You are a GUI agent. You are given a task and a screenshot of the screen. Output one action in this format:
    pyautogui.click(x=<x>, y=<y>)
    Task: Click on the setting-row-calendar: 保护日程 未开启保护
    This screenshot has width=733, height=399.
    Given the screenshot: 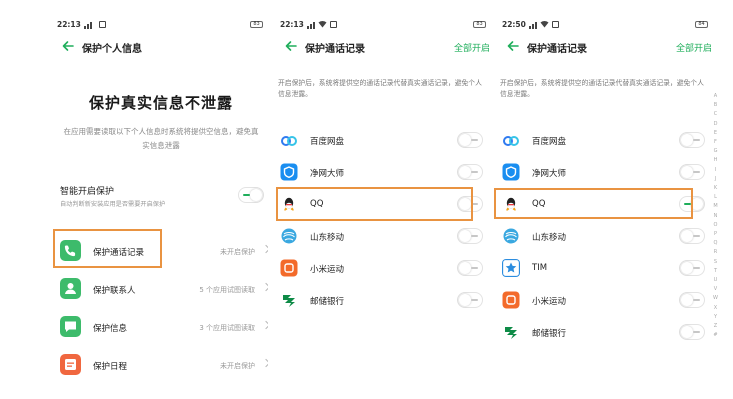 What is the action you would take?
    pyautogui.click(x=161, y=365)
    